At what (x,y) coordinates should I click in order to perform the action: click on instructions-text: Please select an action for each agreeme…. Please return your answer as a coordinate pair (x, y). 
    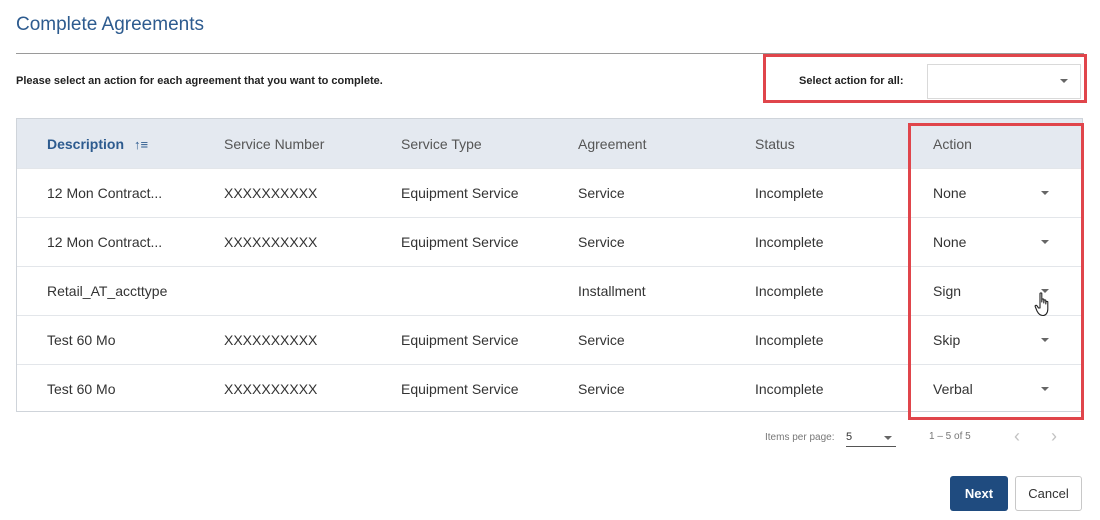
    Looking at the image, I should click on (199, 81).